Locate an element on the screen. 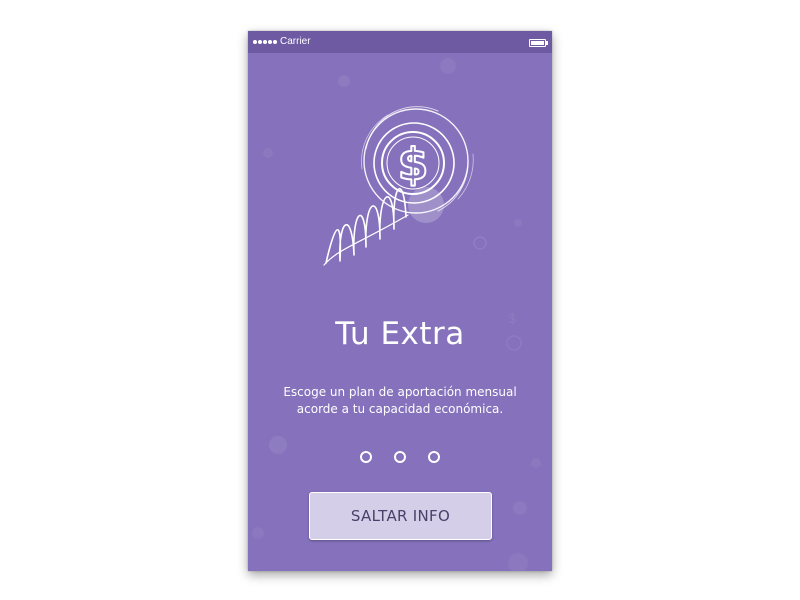 The width and height of the screenshot is (800, 600). coin-spring-dollar-icon: $ is located at coordinates (398, 186).